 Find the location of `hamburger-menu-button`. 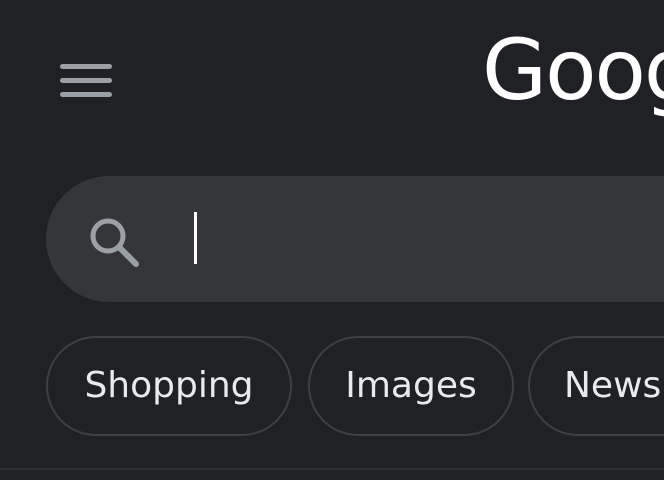

hamburger-menu-button is located at coordinates (86, 82).